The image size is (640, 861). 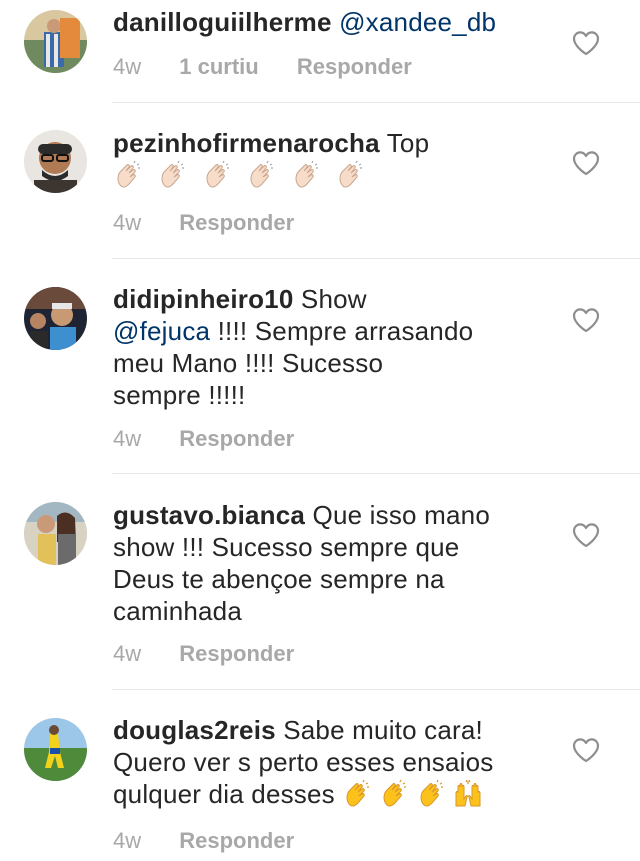 I want to click on comment-body-line: Deus te abençoe sempre na, so click(x=279, y=579).